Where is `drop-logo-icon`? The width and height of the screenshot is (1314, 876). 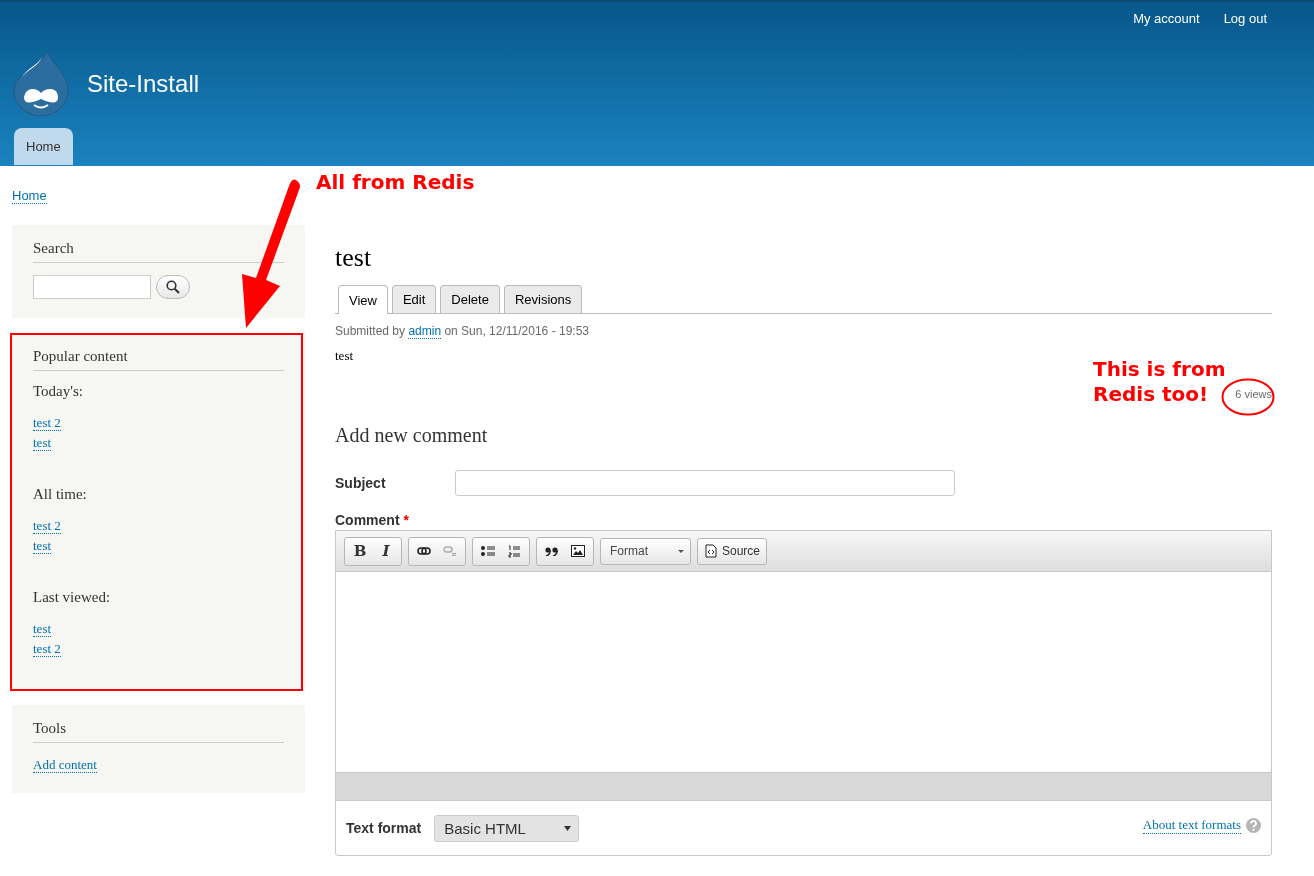
drop-logo-icon is located at coordinates (41, 84).